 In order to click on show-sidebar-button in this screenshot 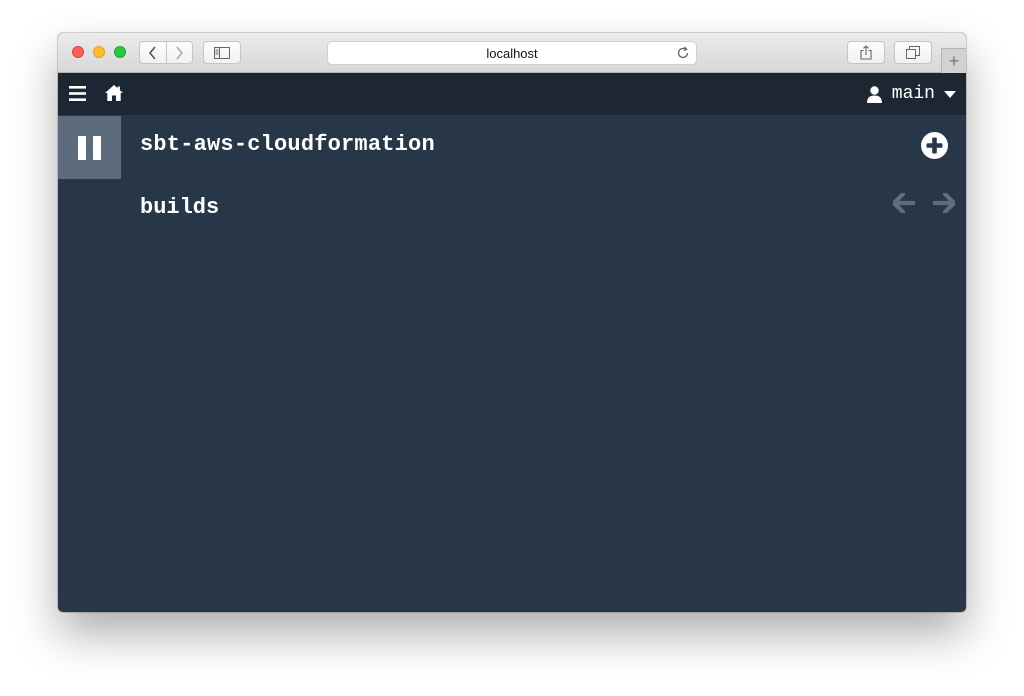, I will do `click(222, 52)`.